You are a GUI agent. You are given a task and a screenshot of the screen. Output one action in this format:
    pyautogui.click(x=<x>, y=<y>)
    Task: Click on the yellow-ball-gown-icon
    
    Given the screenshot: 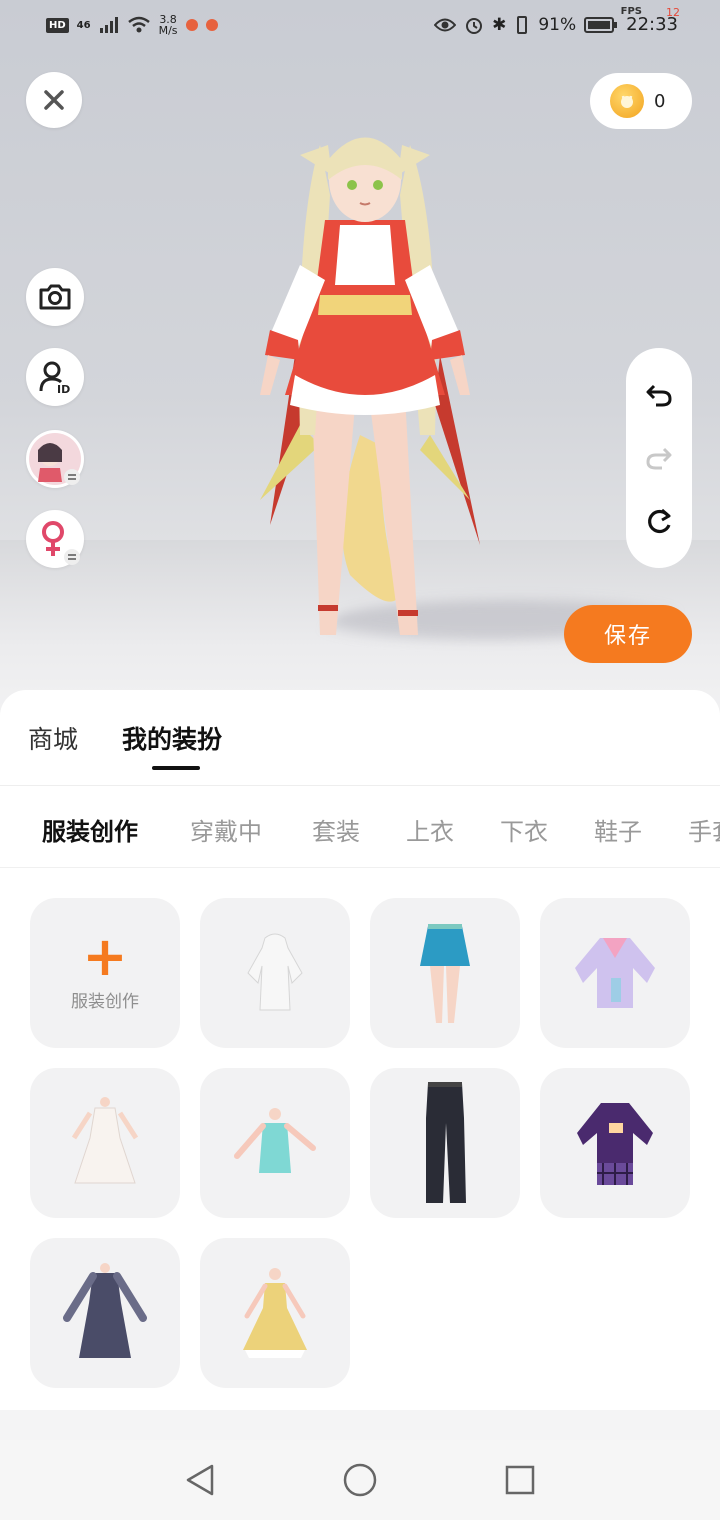 What is the action you would take?
    pyautogui.click(x=275, y=1313)
    